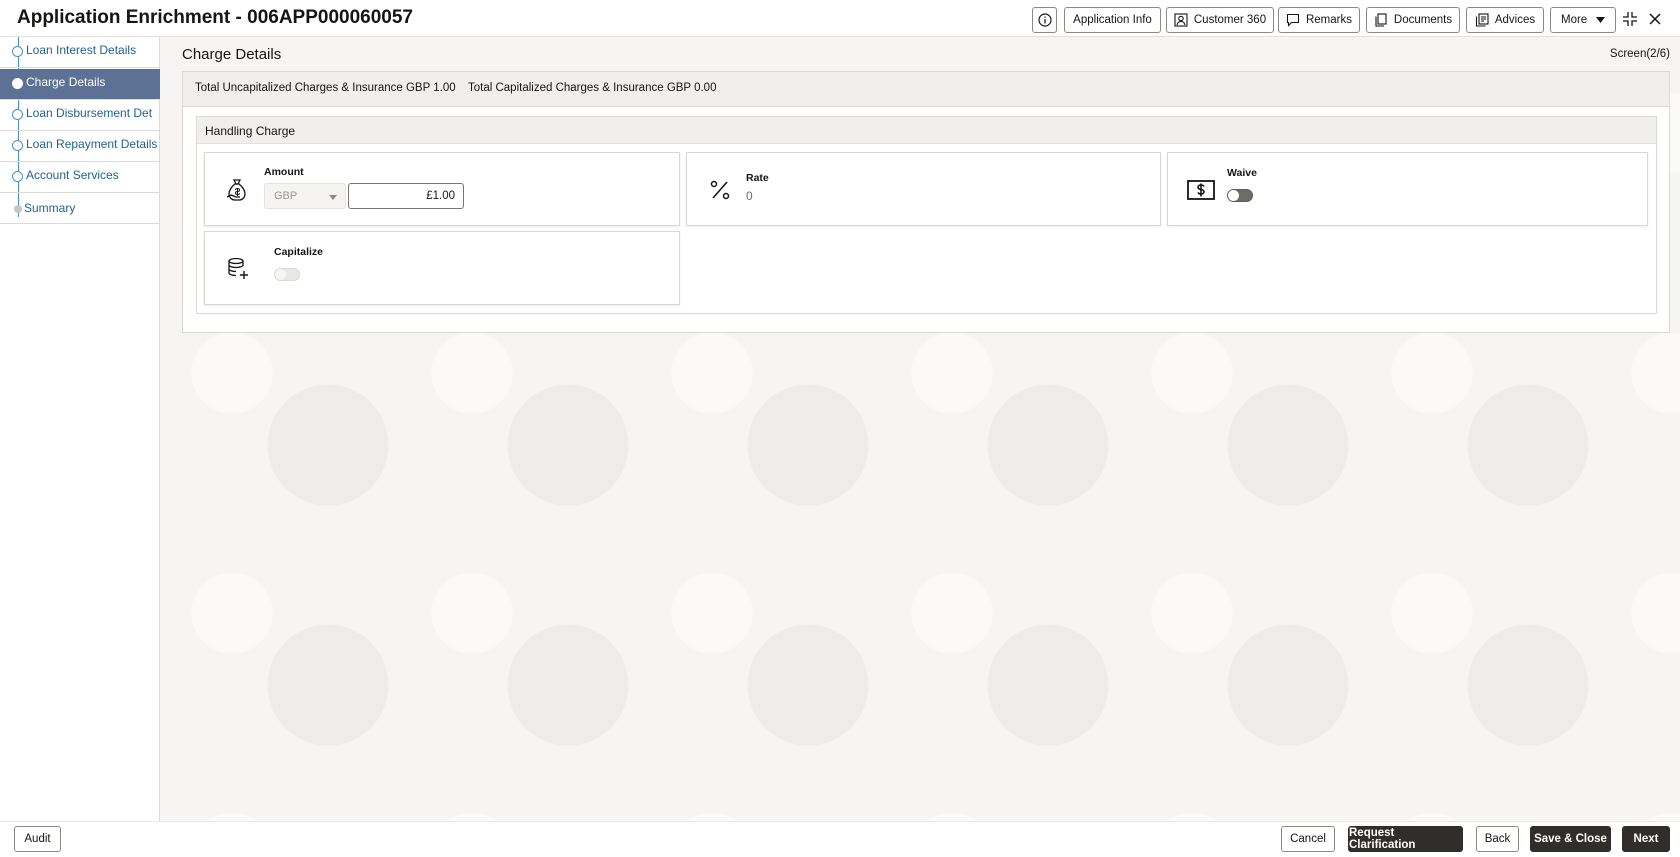 The image size is (1680, 857). Describe the element at coordinates (17, 83) in the screenshot. I see `current-step-icon` at that location.